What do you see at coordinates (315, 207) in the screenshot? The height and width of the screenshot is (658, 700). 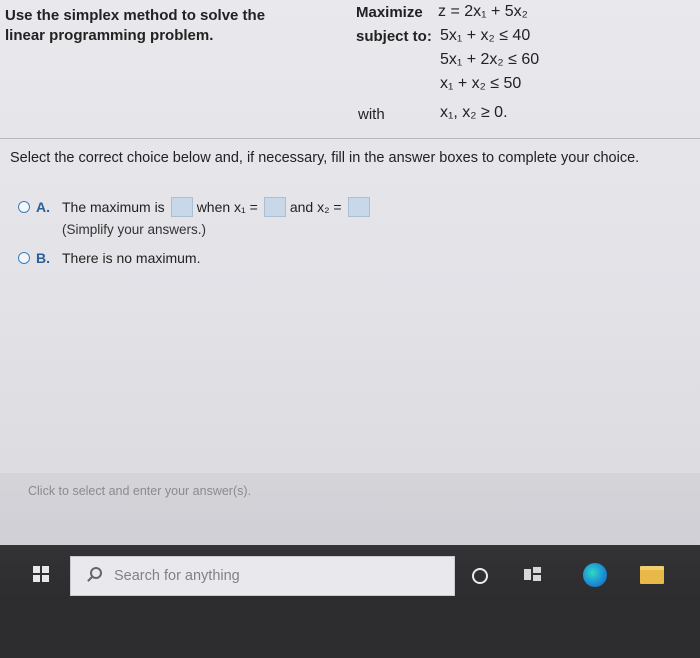 I see `option-a-text-3: and x₂ =` at bounding box center [315, 207].